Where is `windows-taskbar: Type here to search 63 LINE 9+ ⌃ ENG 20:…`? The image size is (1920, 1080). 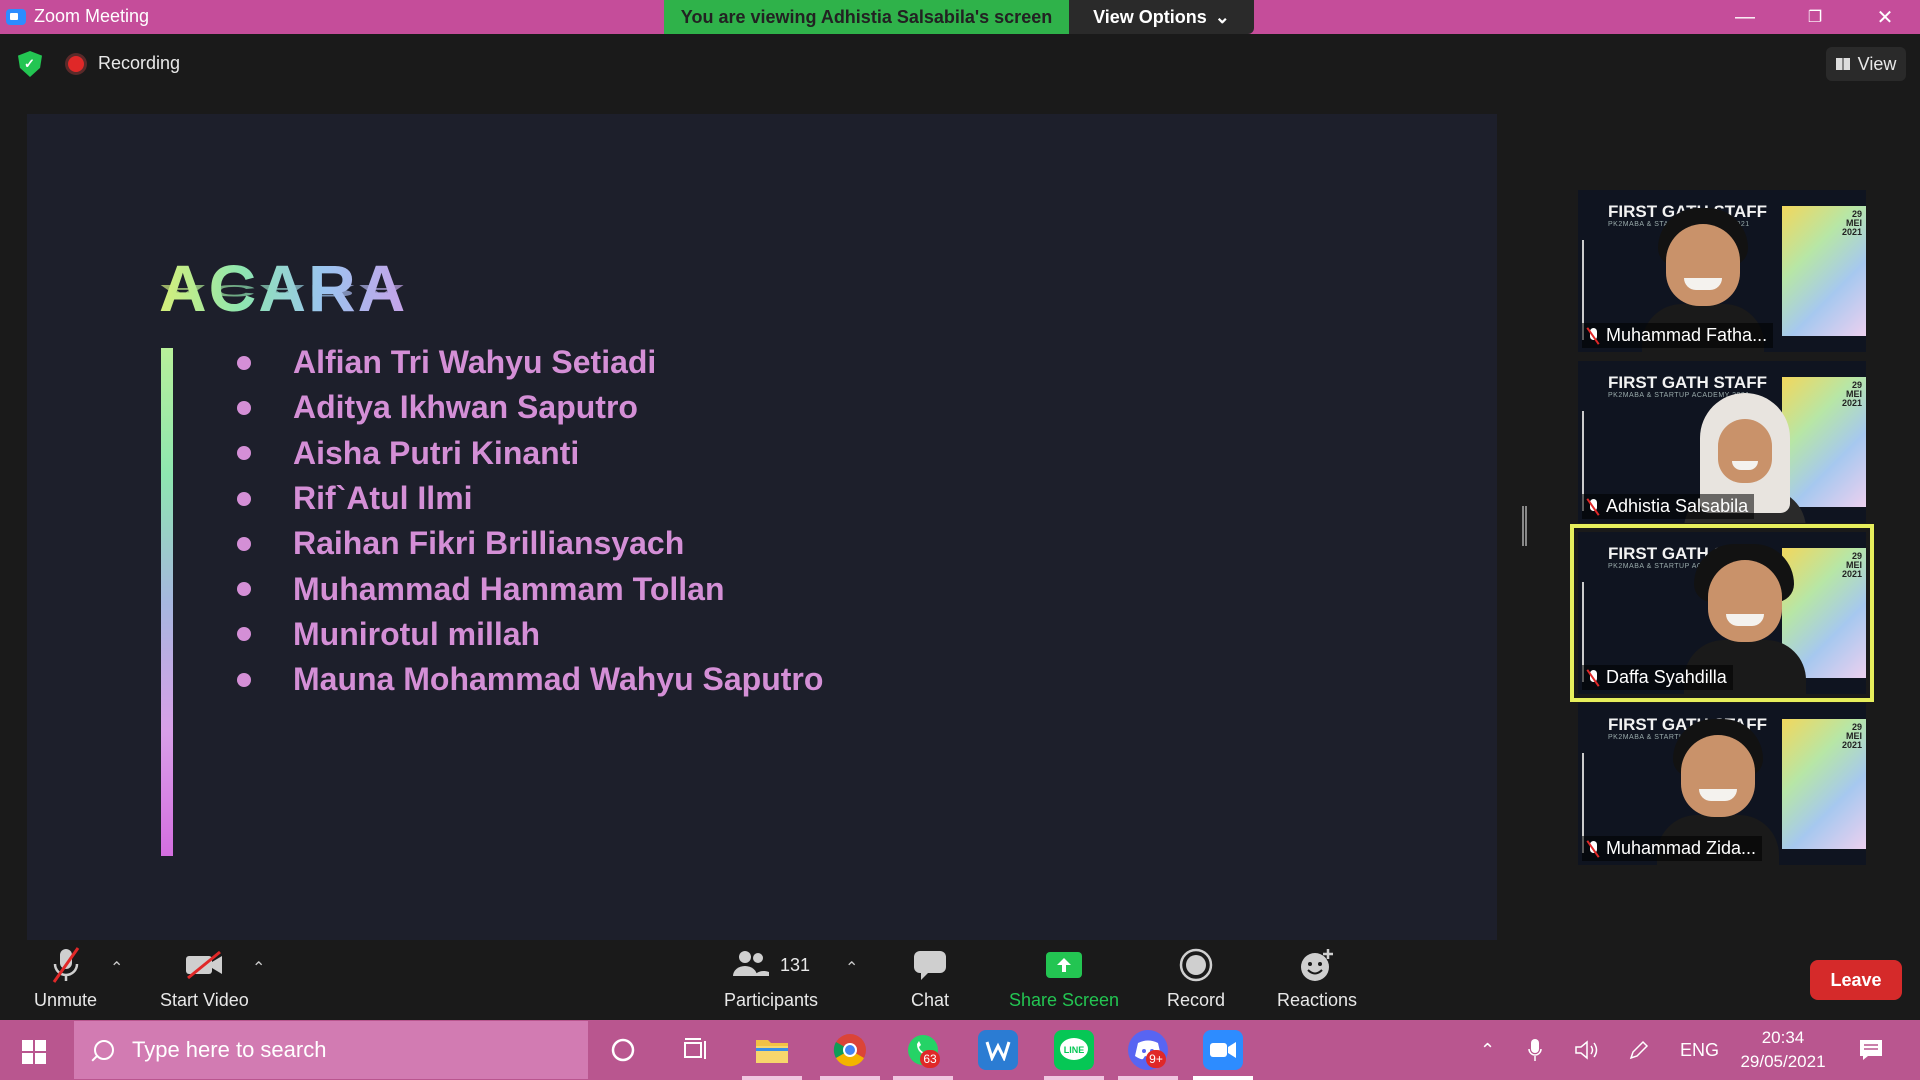
windows-taskbar: Type here to search 63 LINE 9+ ⌃ ENG 20:… is located at coordinates (960, 1050).